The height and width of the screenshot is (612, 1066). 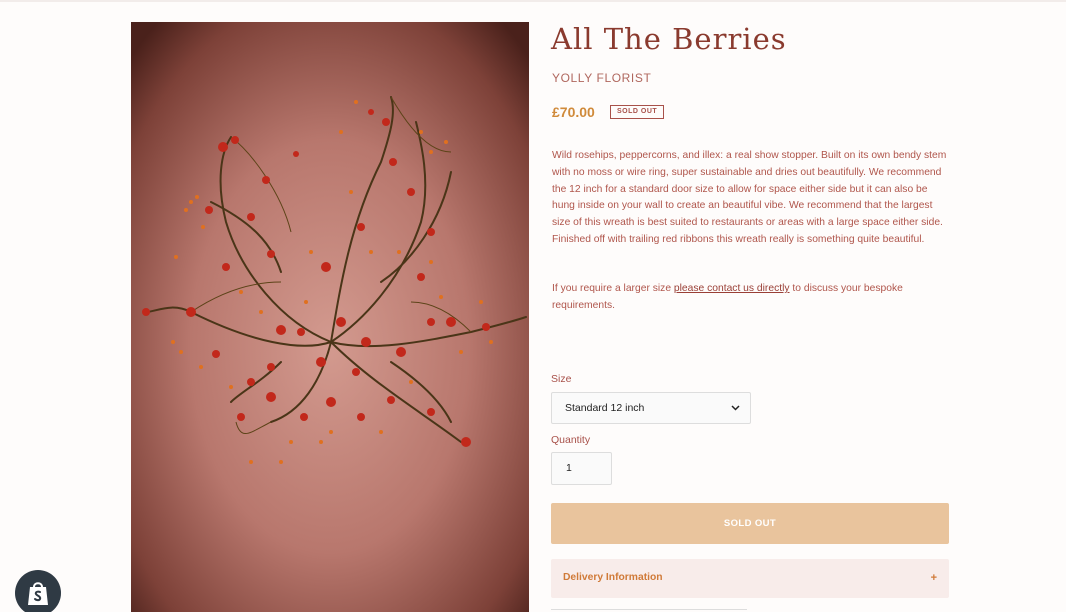 What do you see at coordinates (750, 578) in the screenshot?
I see `delivery-accordion: Delivery Information +` at bounding box center [750, 578].